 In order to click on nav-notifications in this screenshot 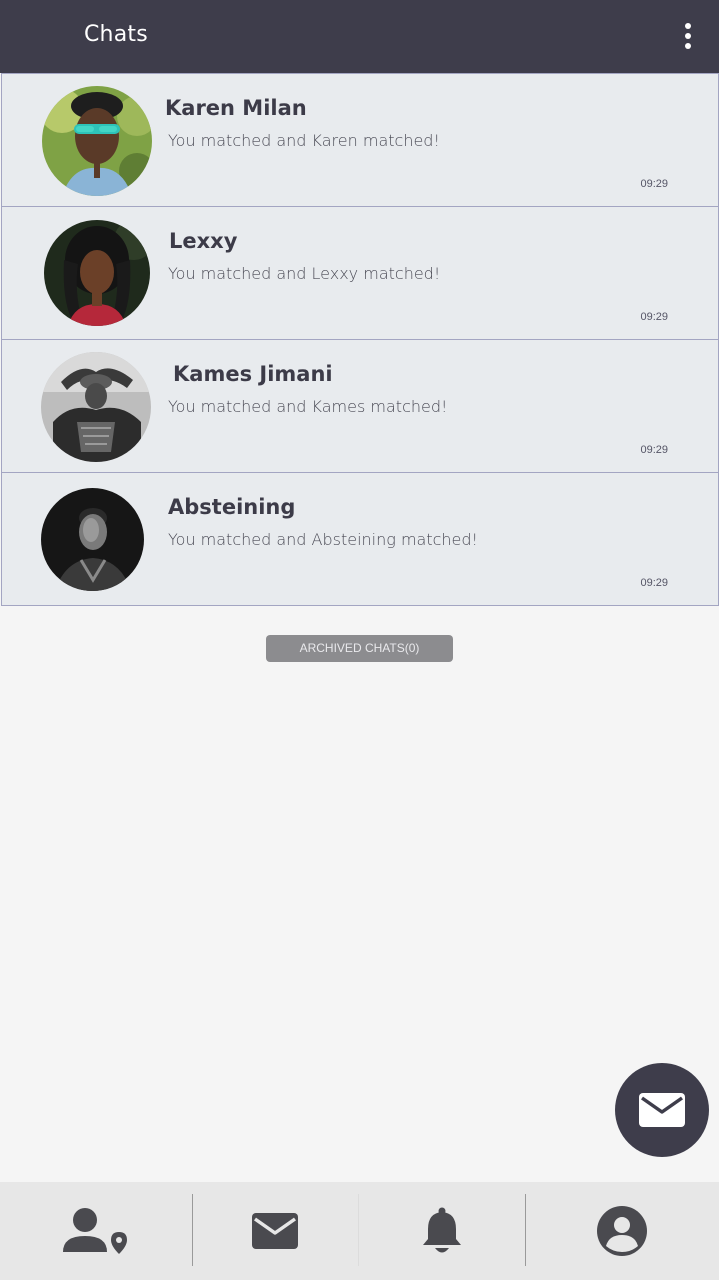, I will do `click(441, 1231)`.